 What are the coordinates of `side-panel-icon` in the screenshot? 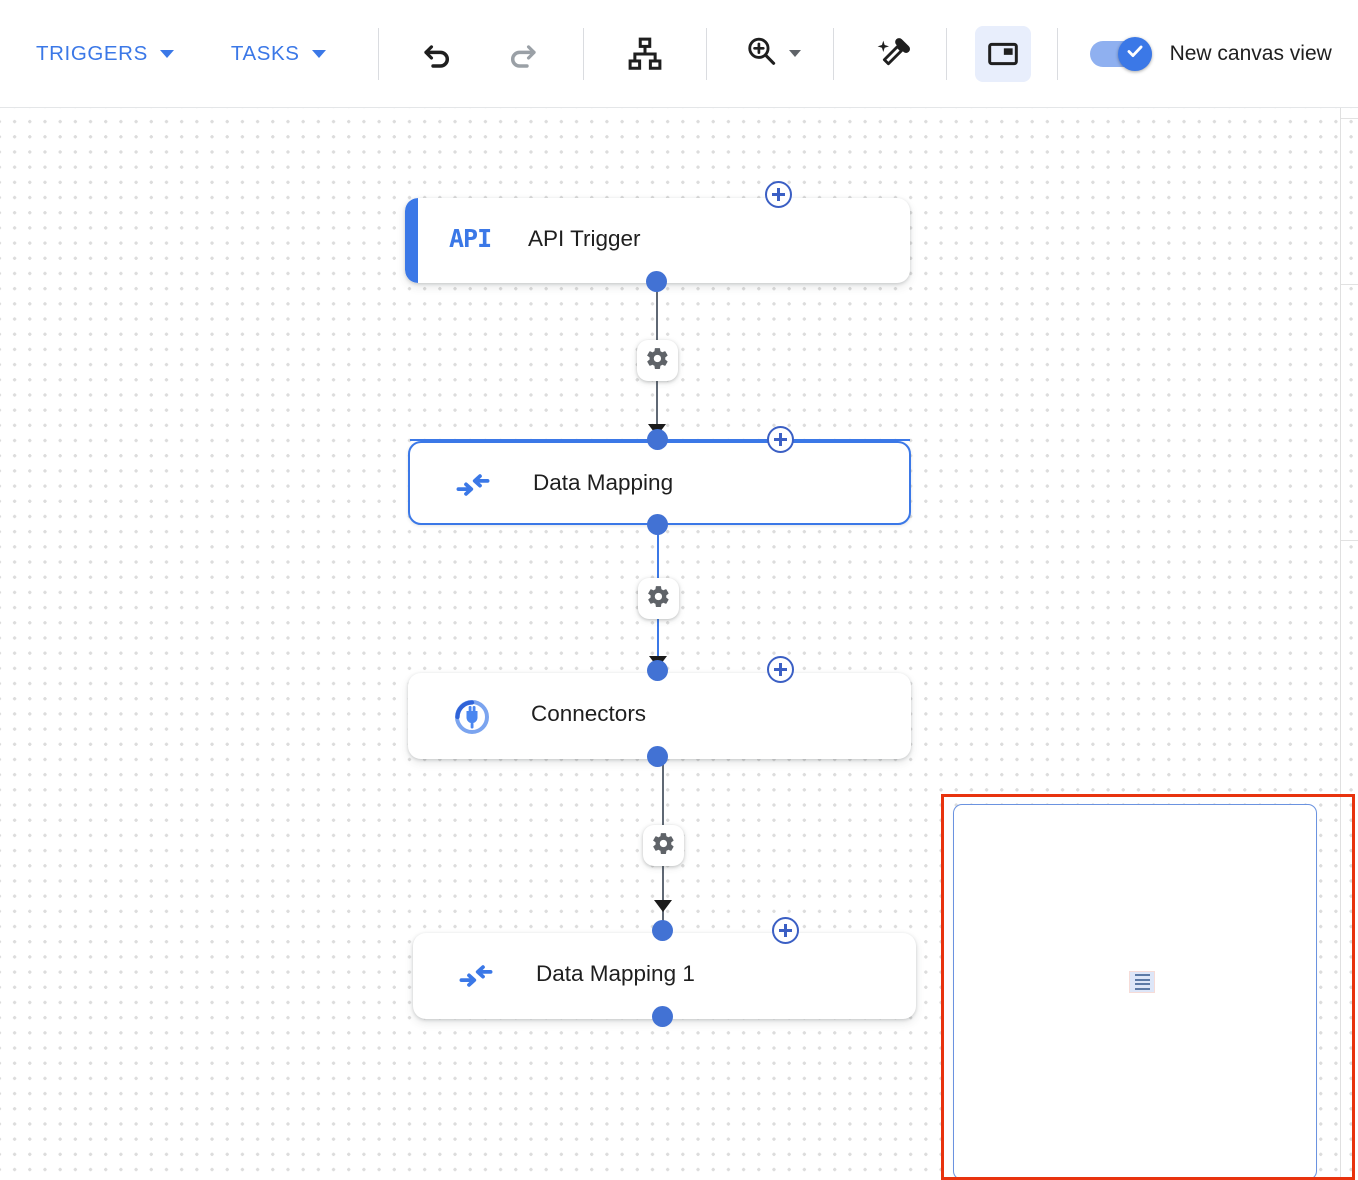 It's located at (1003, 54).